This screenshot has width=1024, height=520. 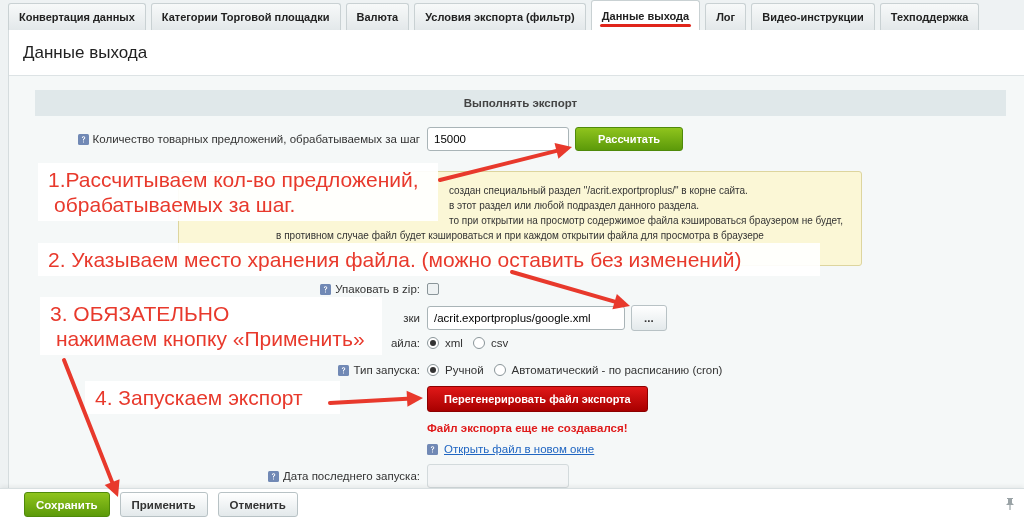 What do you see at coordinates (726, 16) in the screenshot?
I see `tab: Лог` at bounding box center [726, 16].